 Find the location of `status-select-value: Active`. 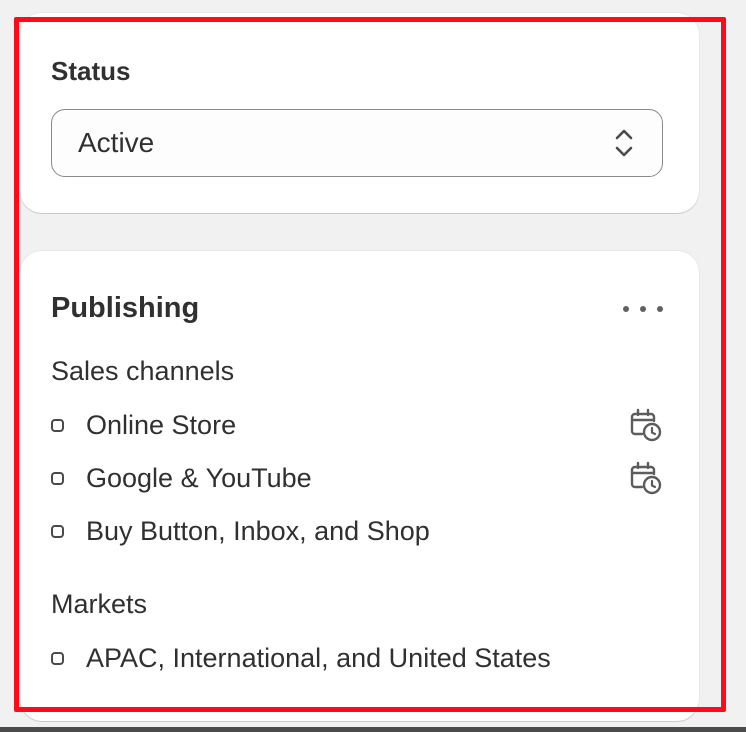

status-select-value: Active is located at coordinates (116, 142).